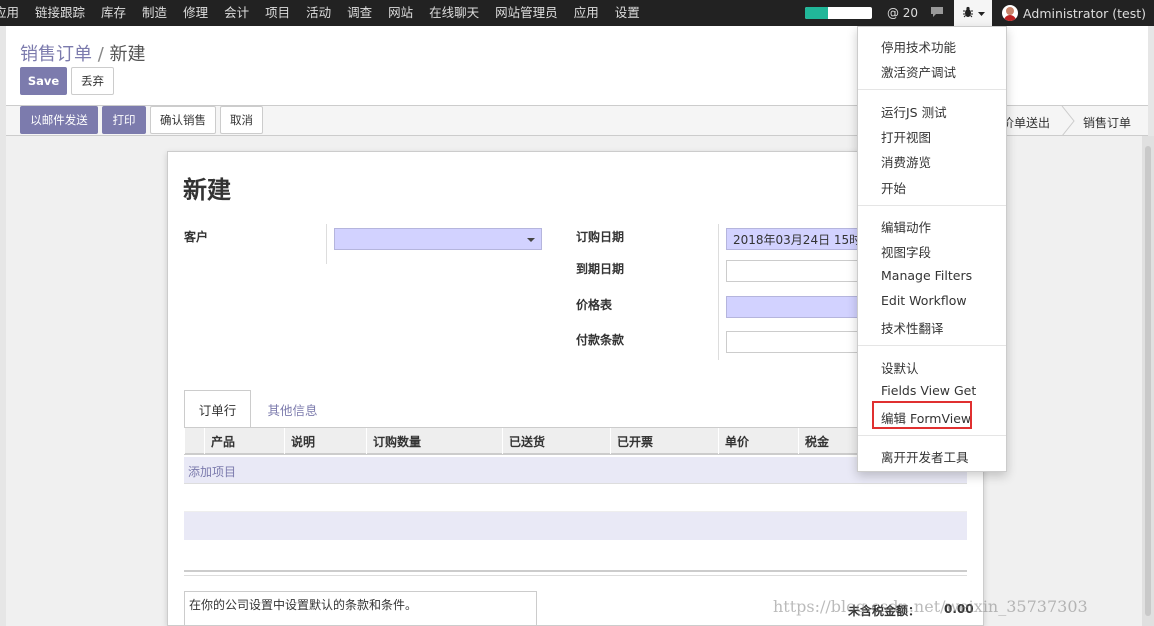 The image size is (1154, 626). Describe the element at coordinates (207, 190) in the screenshot. I see `form-title: 新建` at that location.